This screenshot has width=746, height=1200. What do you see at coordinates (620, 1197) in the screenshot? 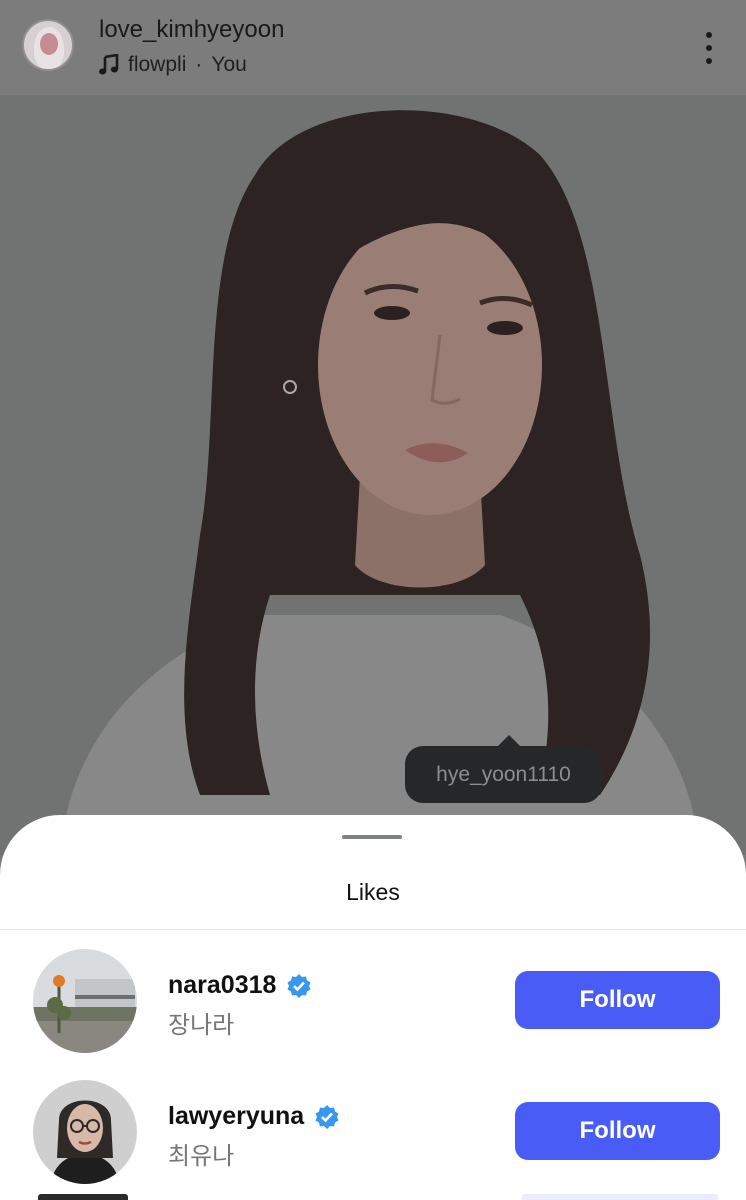
I see `peek-button` at bounding box center [620, 1197].